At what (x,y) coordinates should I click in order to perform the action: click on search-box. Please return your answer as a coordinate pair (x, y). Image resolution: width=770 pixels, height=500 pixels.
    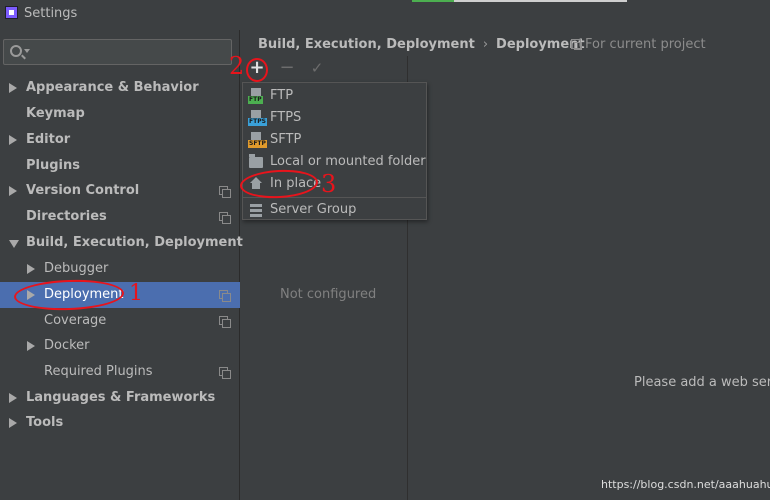
    Looking at the image, I should click on (117, 52).